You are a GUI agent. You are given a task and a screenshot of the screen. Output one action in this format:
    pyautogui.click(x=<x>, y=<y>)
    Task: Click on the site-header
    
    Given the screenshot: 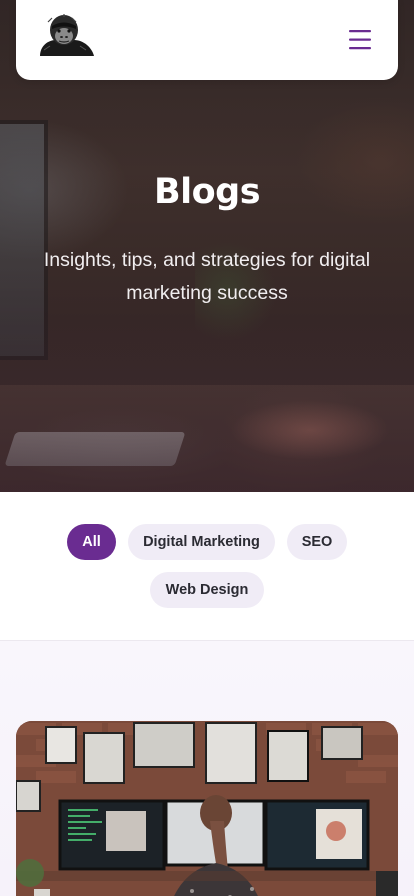 What is the action you would take?
    pyautogui.click(x=207, y=40)
    